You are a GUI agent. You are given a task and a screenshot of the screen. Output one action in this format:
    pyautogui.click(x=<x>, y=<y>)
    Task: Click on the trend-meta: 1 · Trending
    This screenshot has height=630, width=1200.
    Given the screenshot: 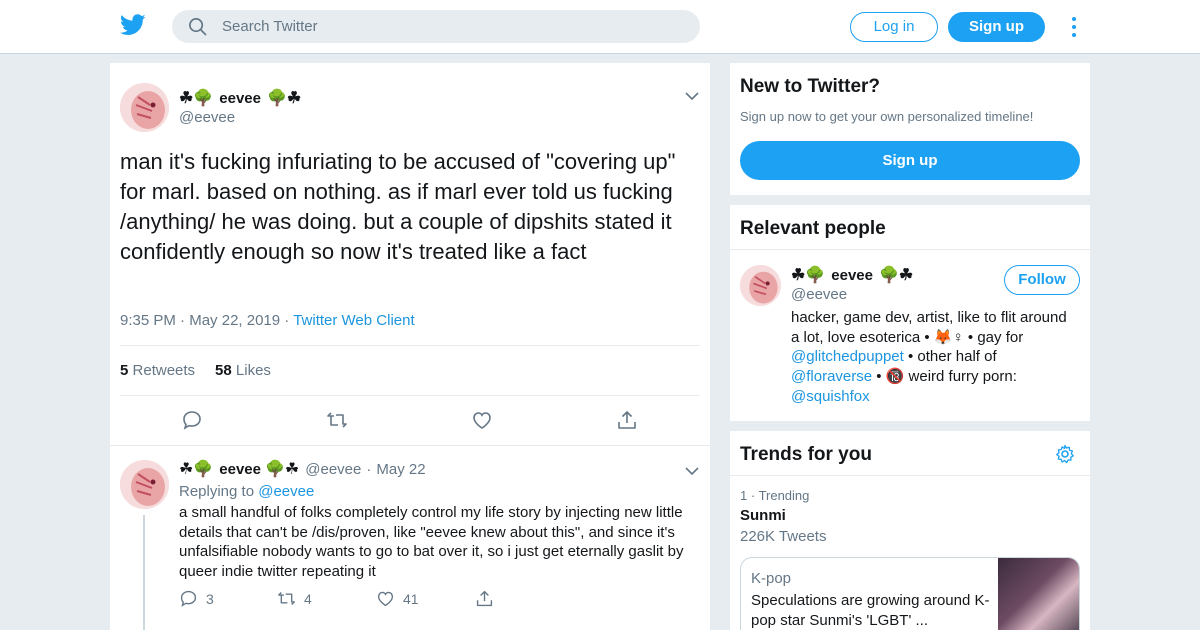 What is the action you would take?
    pyautogui.click(x=775, y=495)
    